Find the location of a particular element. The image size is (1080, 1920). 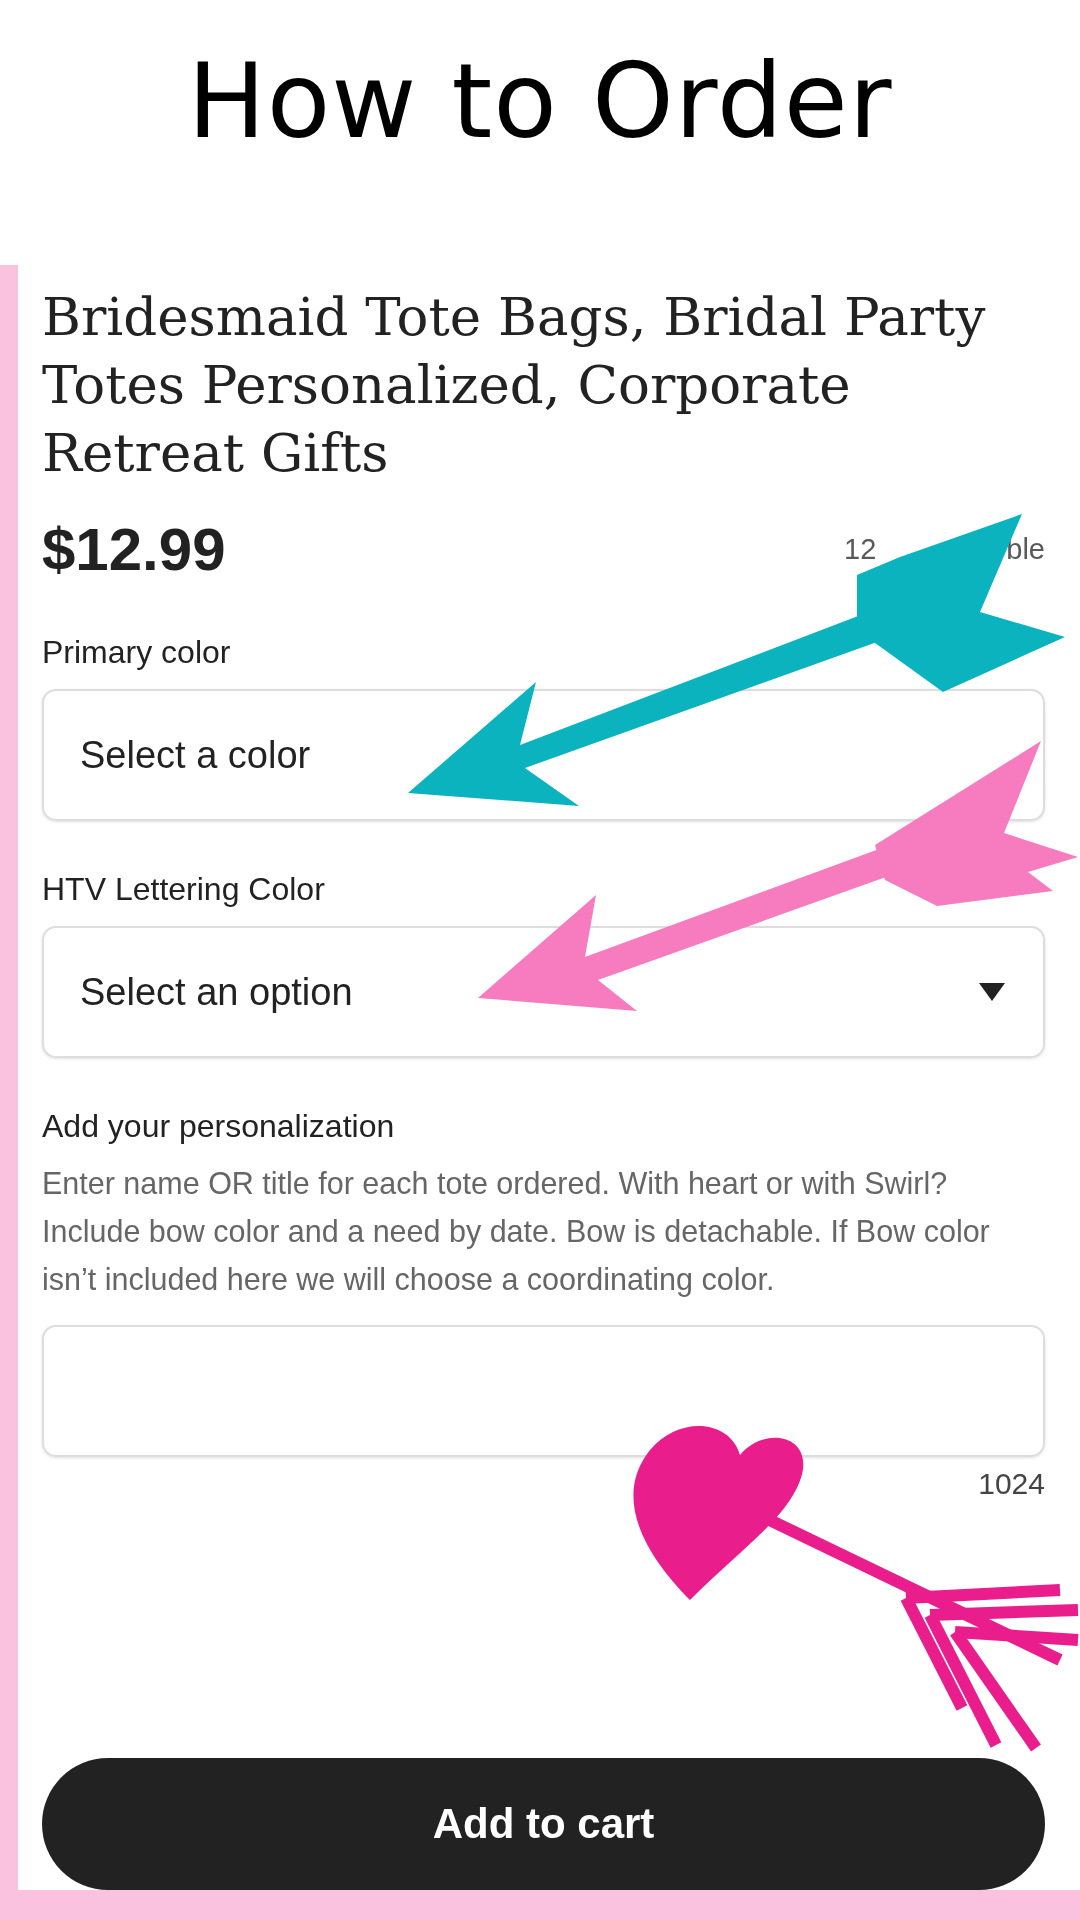

character-counter: 1024 is located at coordinates (1011, 1484).